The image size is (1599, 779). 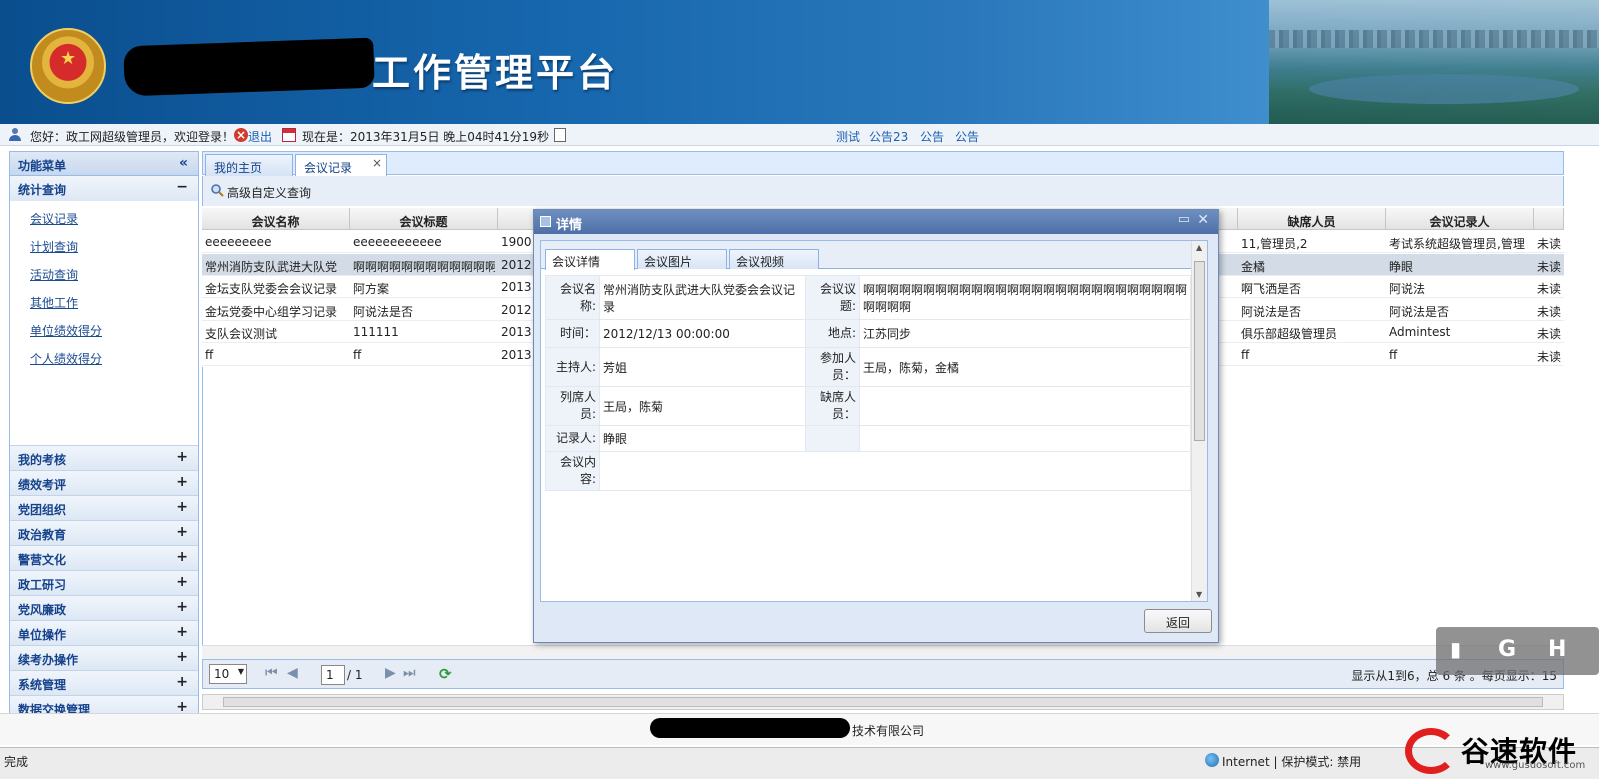 I want to click on prev-page-icon: ◀, so click(x=292, y=673).